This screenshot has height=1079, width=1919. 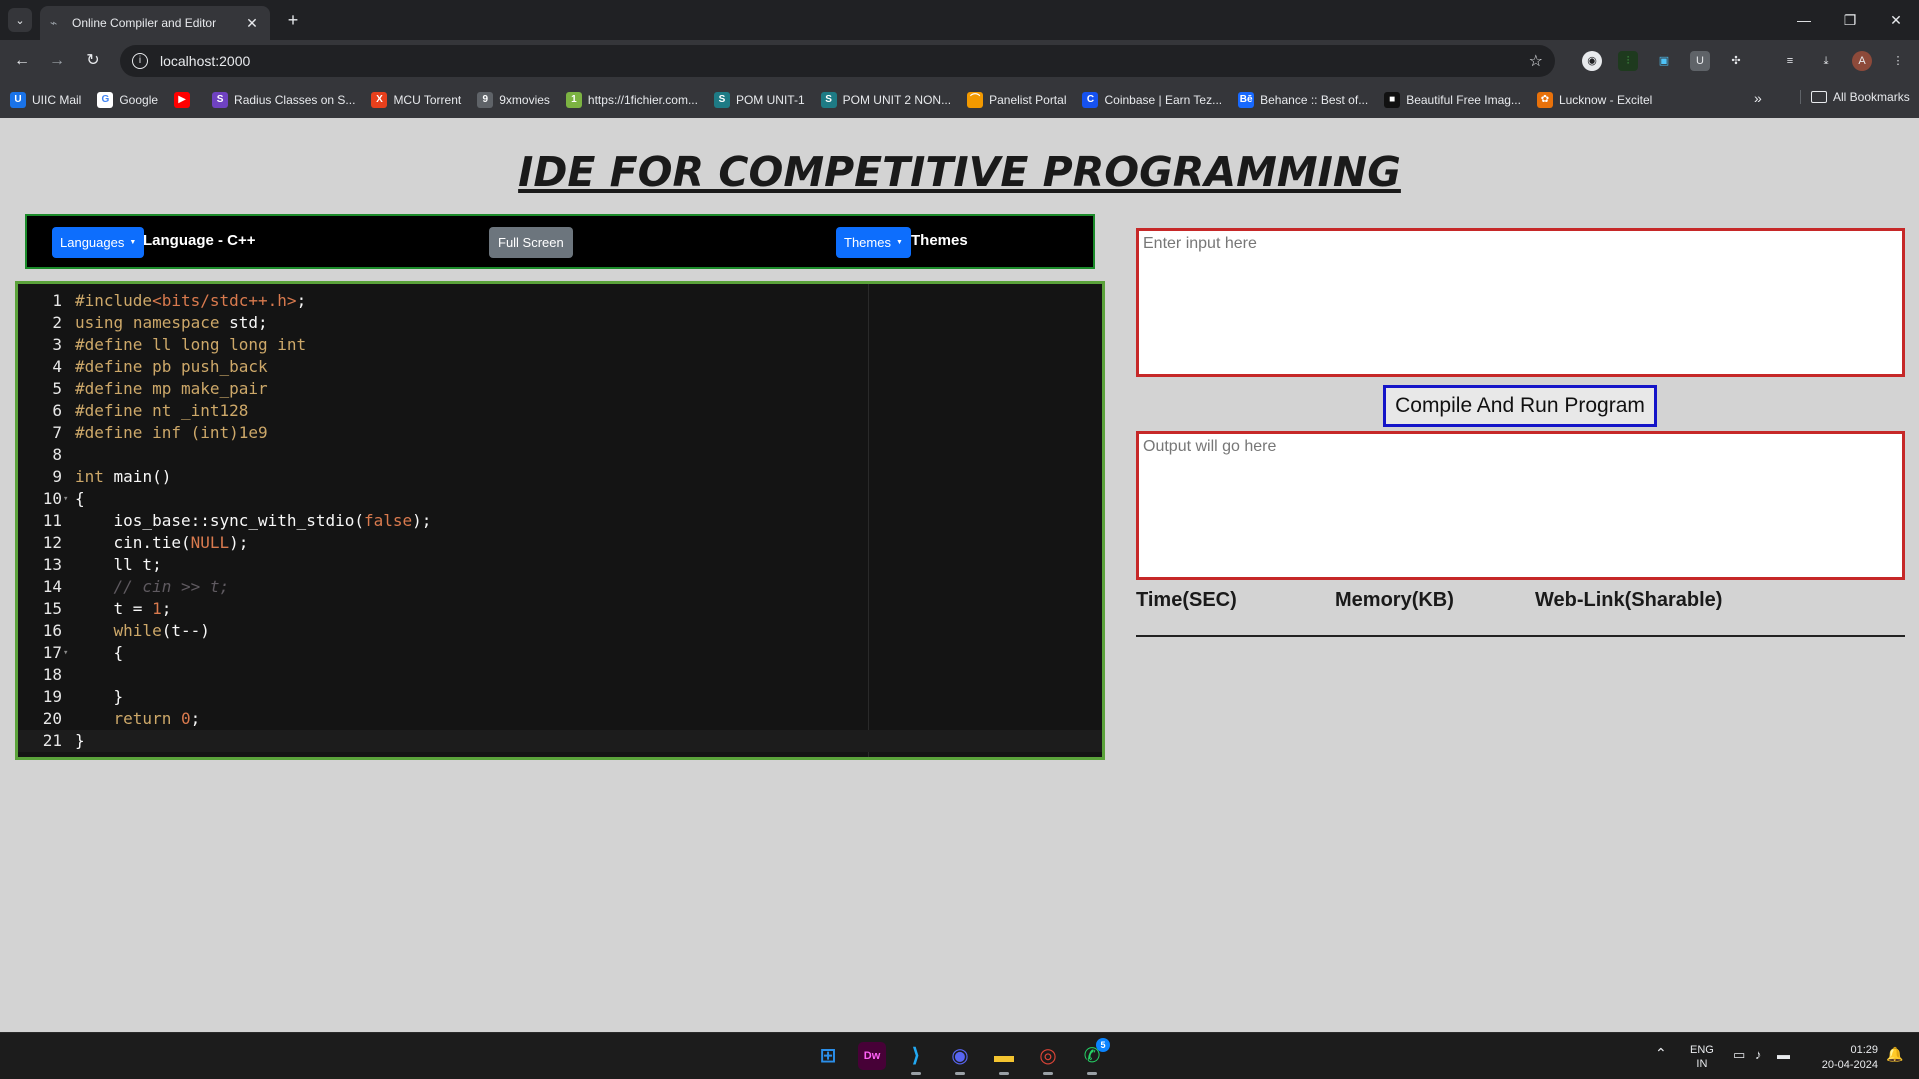 What do you see at coordinates (98, 242) in the screenshot?
I see `languages-dropdown-button: Languages ▼` at bounding box center [98, 242].